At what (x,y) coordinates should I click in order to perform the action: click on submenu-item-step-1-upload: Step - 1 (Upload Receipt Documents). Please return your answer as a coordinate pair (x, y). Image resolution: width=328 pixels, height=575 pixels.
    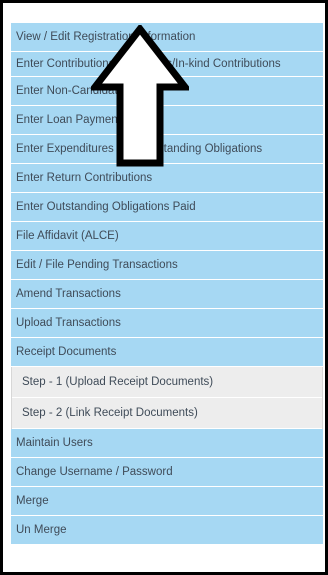
    Looking at the image, I should click on (167, 382).